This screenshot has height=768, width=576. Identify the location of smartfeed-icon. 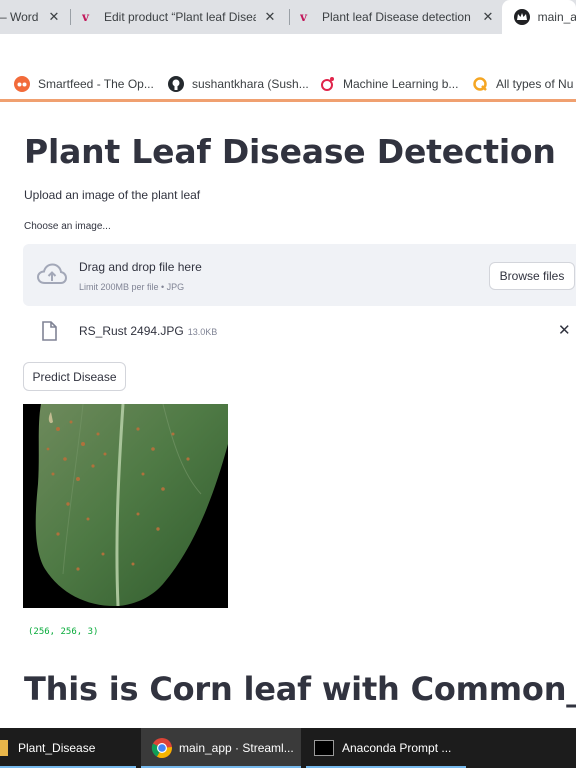
(22, 84).